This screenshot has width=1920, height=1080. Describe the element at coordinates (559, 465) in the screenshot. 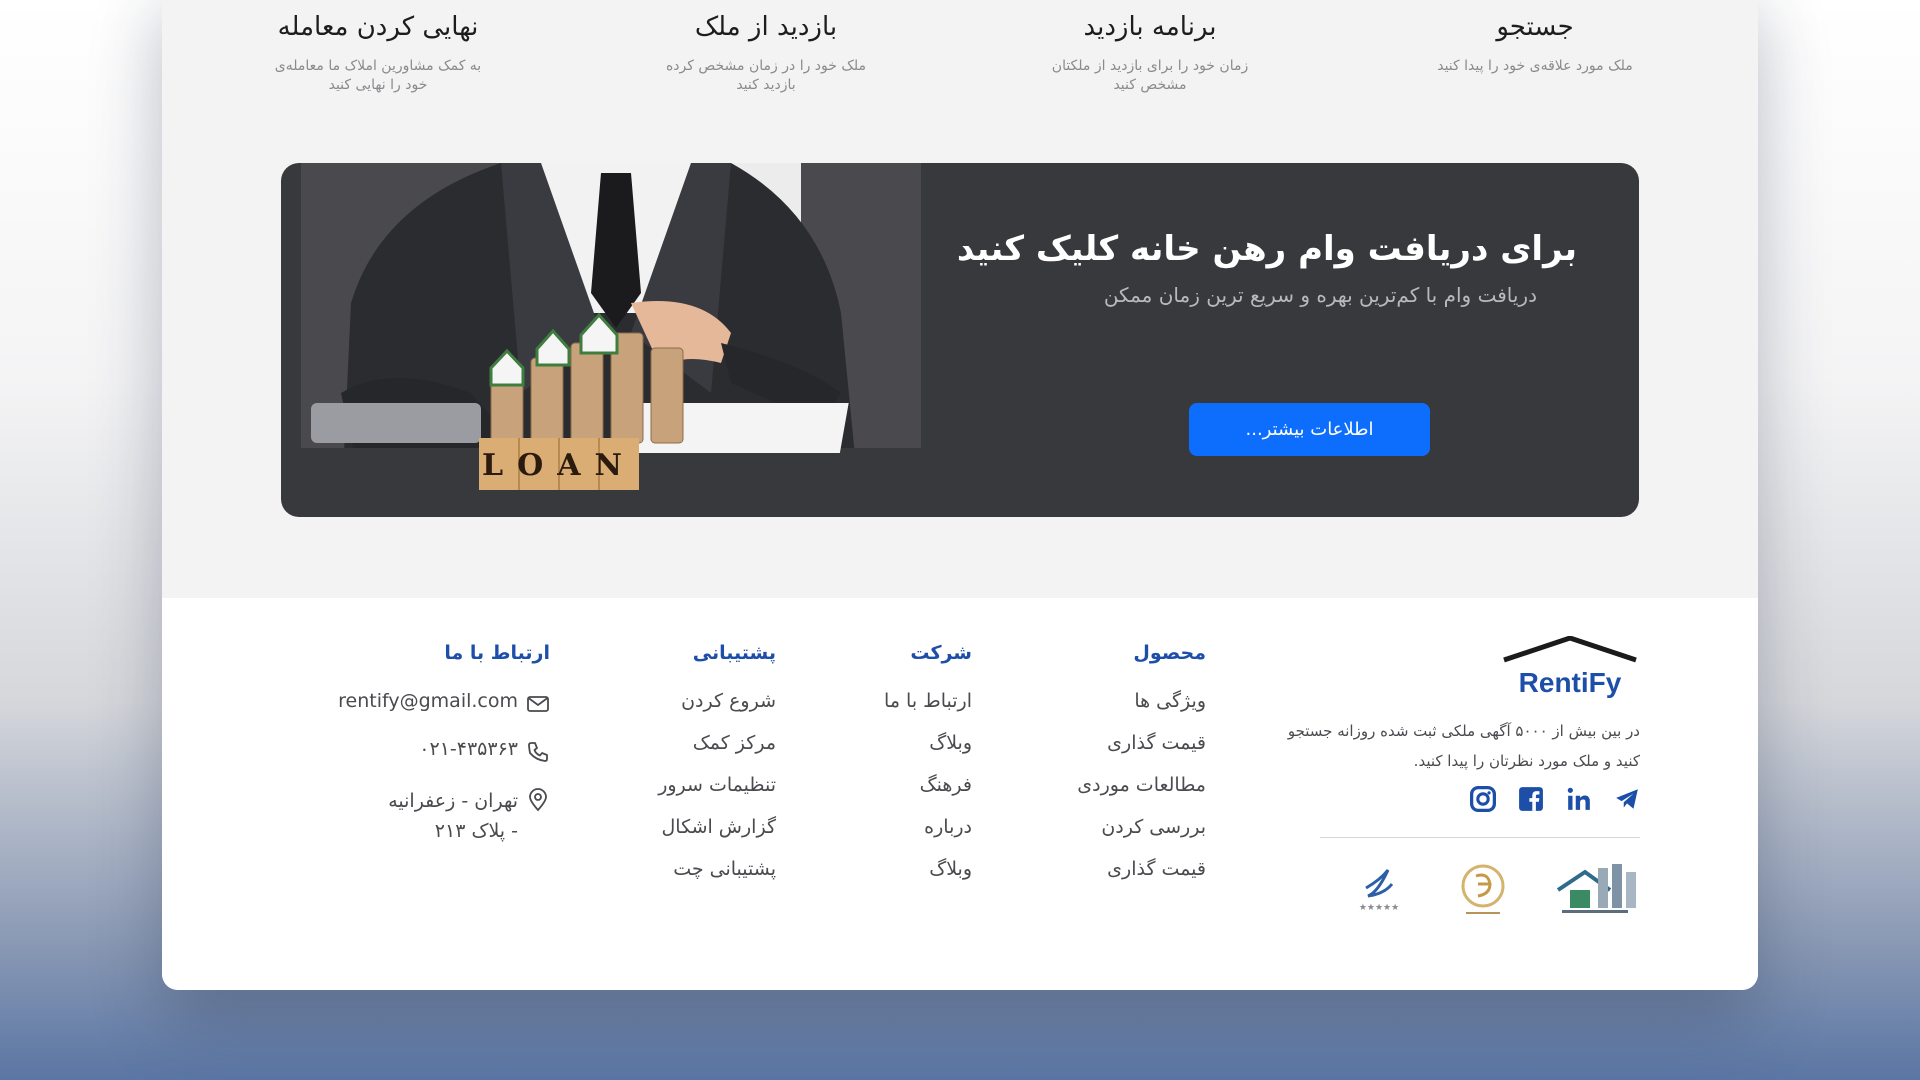

I see `loan-text: LOAN` at that location.